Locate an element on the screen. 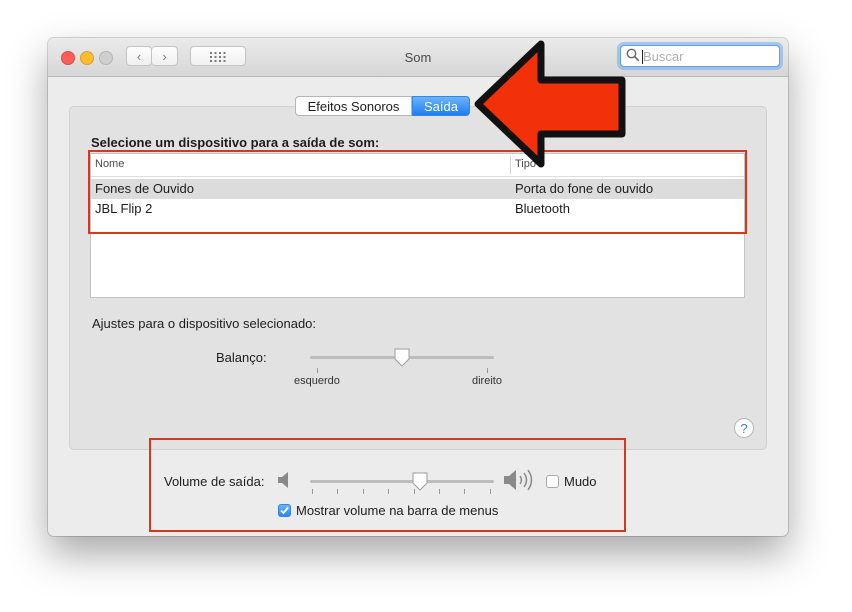 The image size is (852, 612). search-placeholder: Buscar is located at coordinates (663, 56).